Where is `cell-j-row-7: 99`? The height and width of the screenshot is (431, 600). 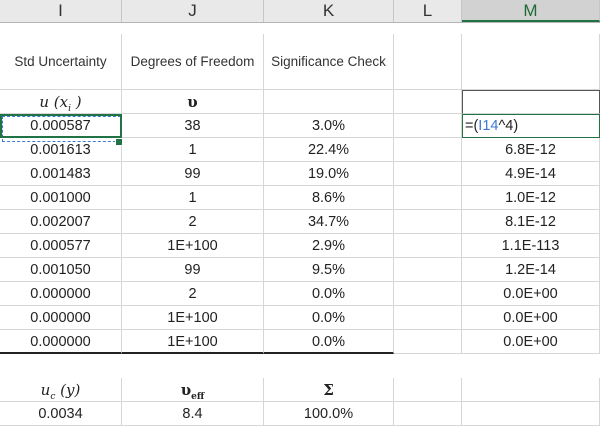
cell-j-row-7: 99 is located at coordinates (193, 270).